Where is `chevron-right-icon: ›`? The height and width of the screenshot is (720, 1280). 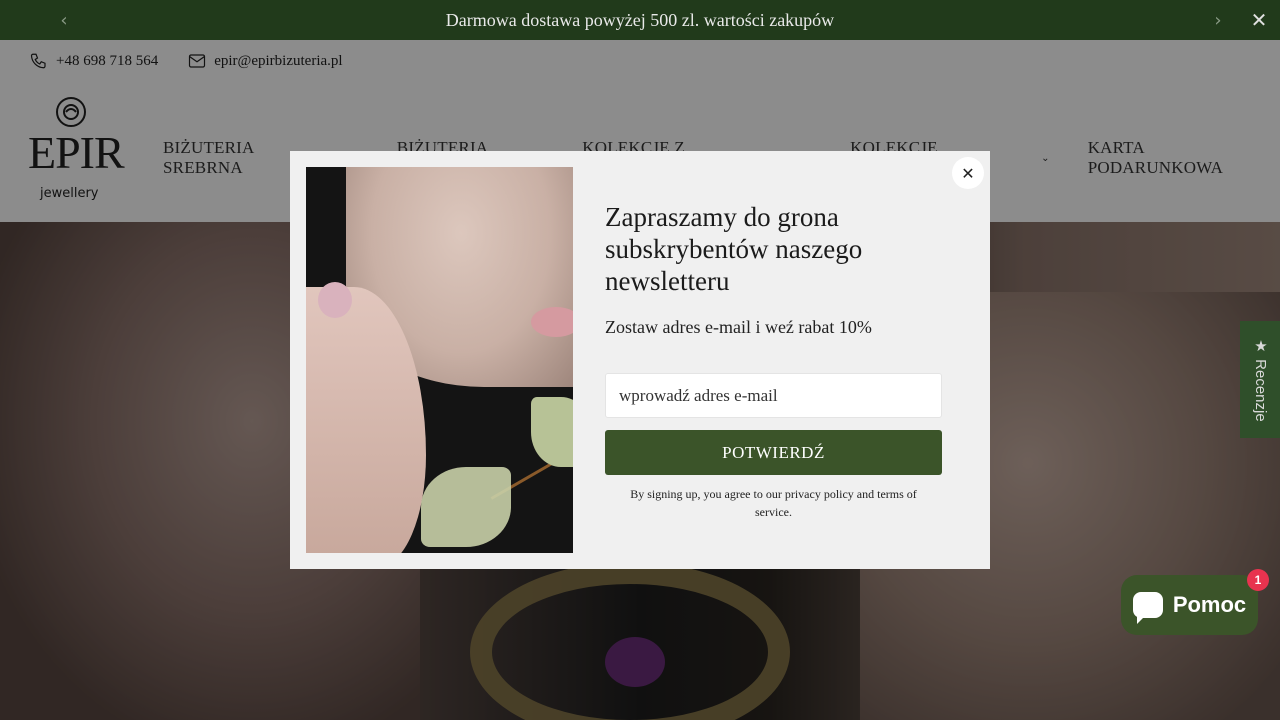
chevron-right-icon: › is located at coordinates (1218, 20).